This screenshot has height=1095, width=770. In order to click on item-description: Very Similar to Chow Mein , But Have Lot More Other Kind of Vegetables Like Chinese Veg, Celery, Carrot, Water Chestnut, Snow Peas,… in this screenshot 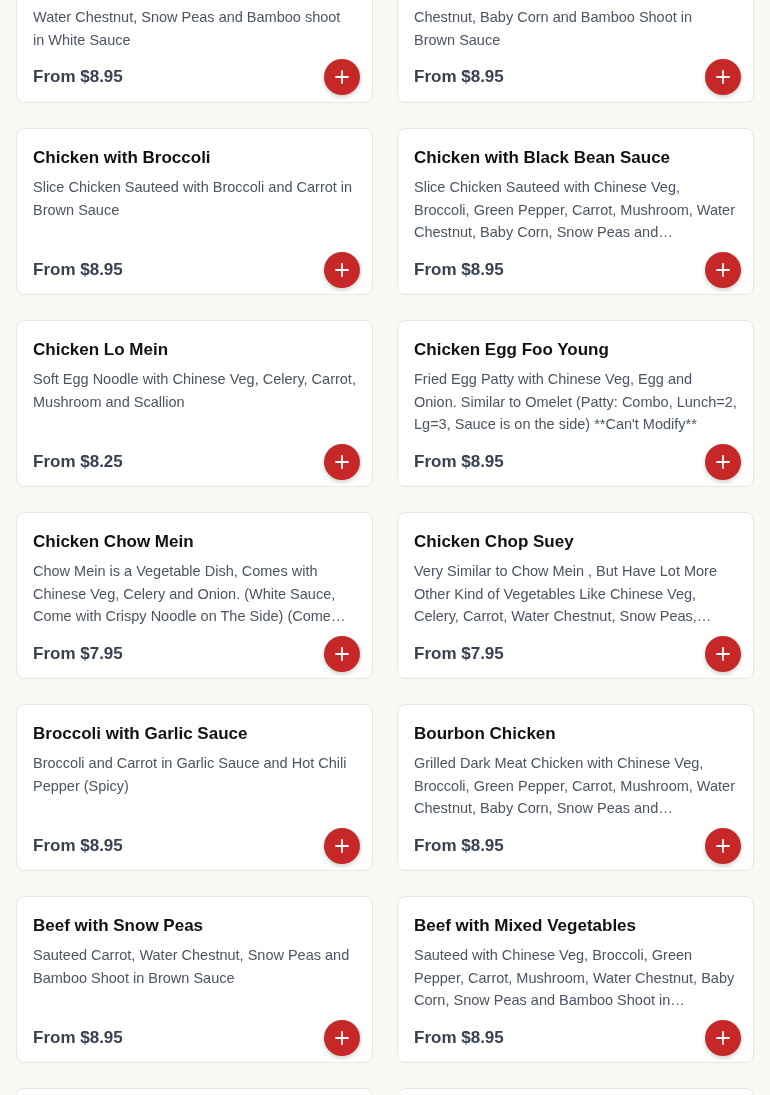, I will do `click(566, 594)`.